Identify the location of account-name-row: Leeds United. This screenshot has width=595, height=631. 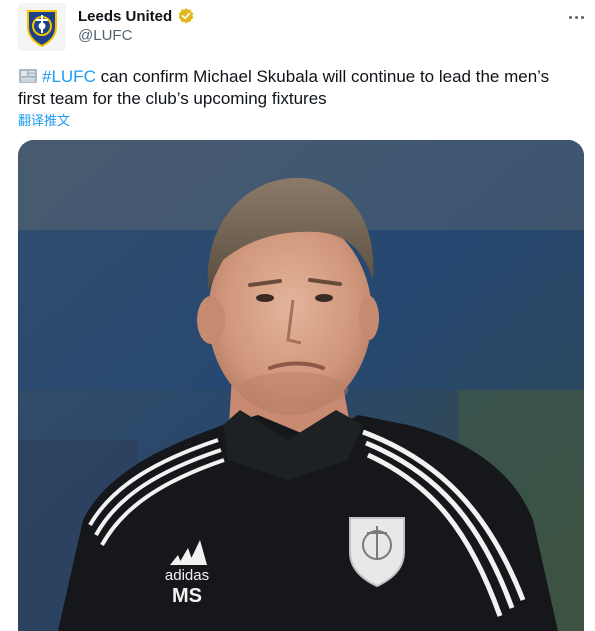
(136, 16).